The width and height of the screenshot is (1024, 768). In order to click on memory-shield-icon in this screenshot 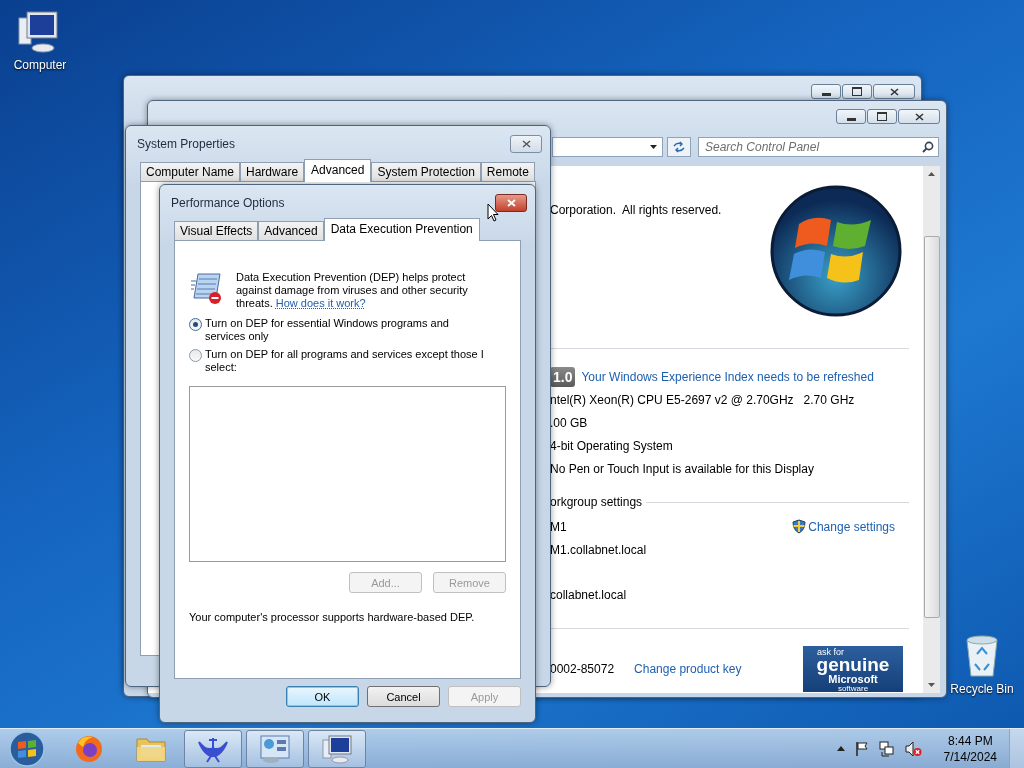, I will do `click(207, 288)`.